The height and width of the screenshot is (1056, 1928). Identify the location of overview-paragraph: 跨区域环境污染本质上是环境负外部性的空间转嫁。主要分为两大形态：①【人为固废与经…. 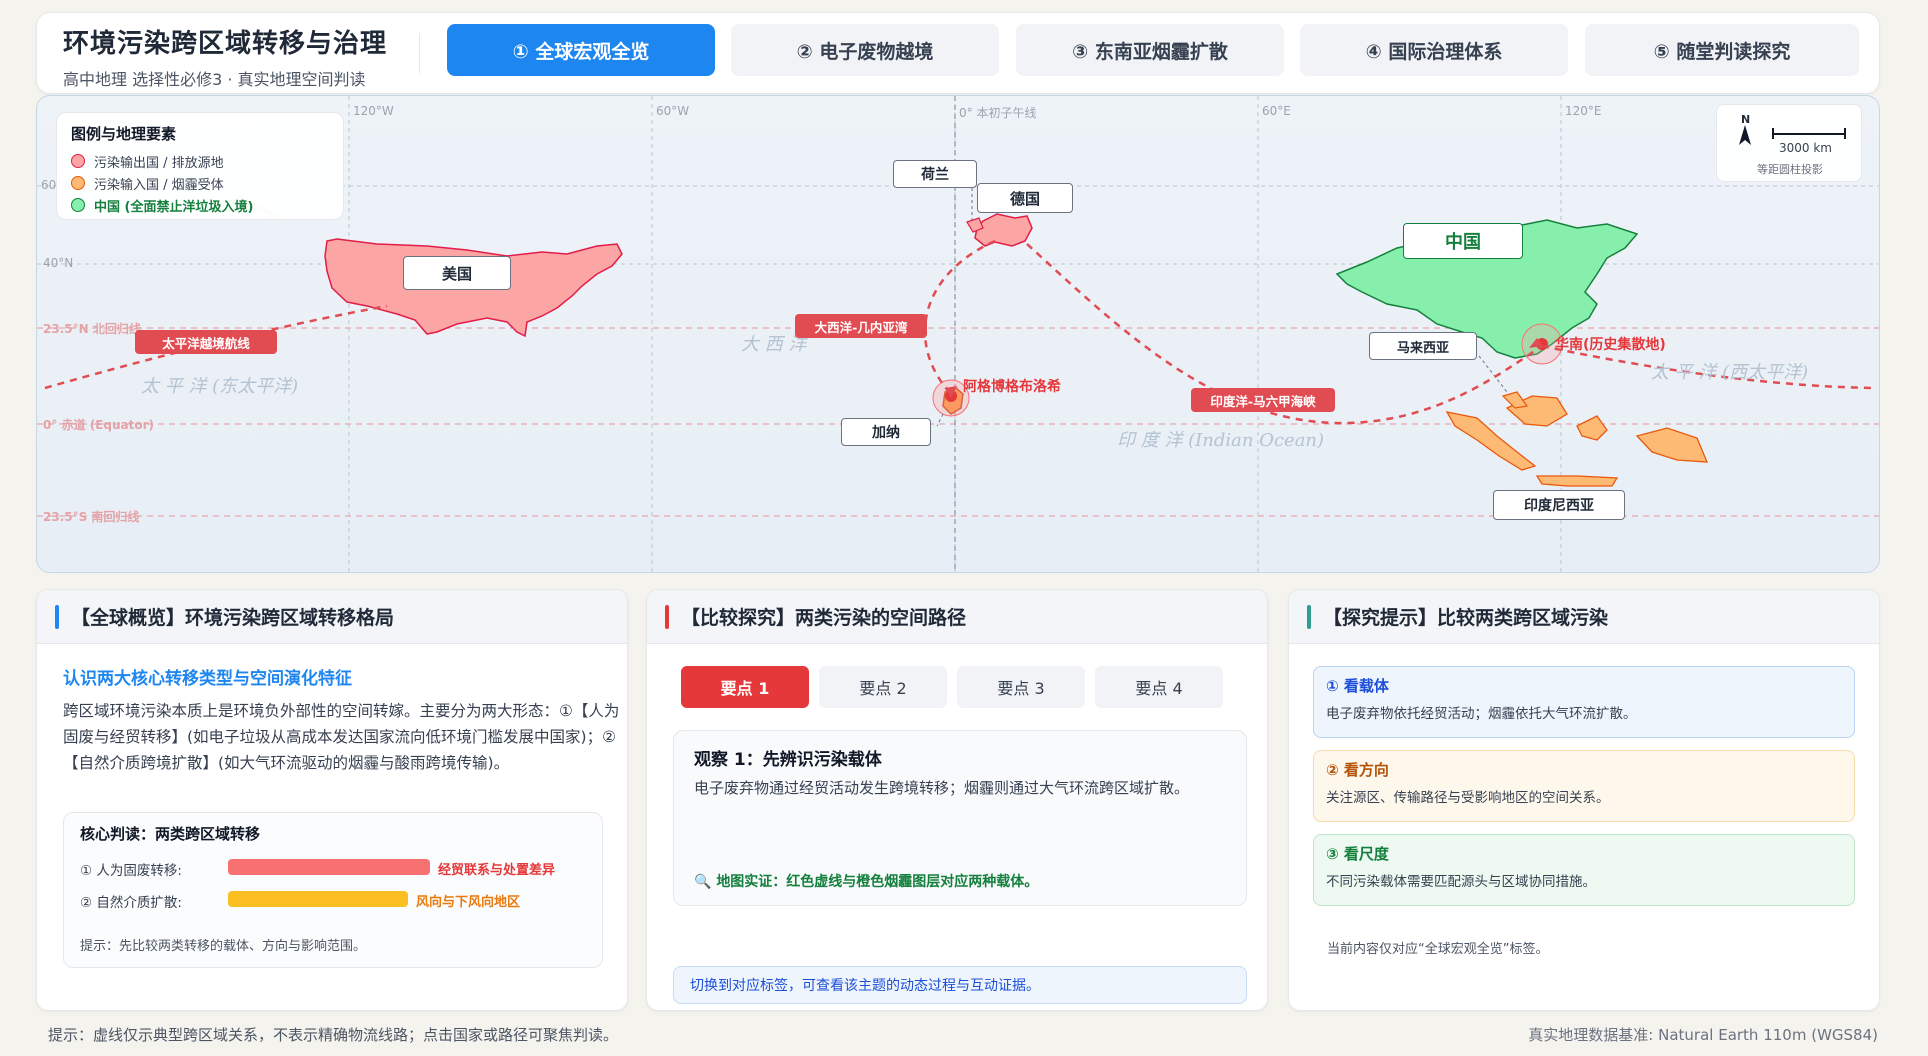
(341, 737).